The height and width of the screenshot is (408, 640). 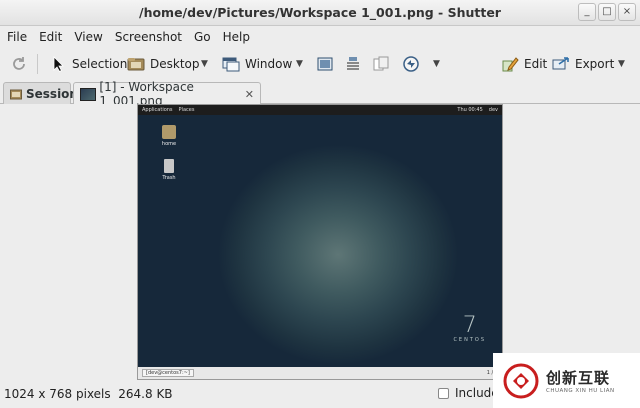 I want to click on globe-icon, so click(x=411, y=64).